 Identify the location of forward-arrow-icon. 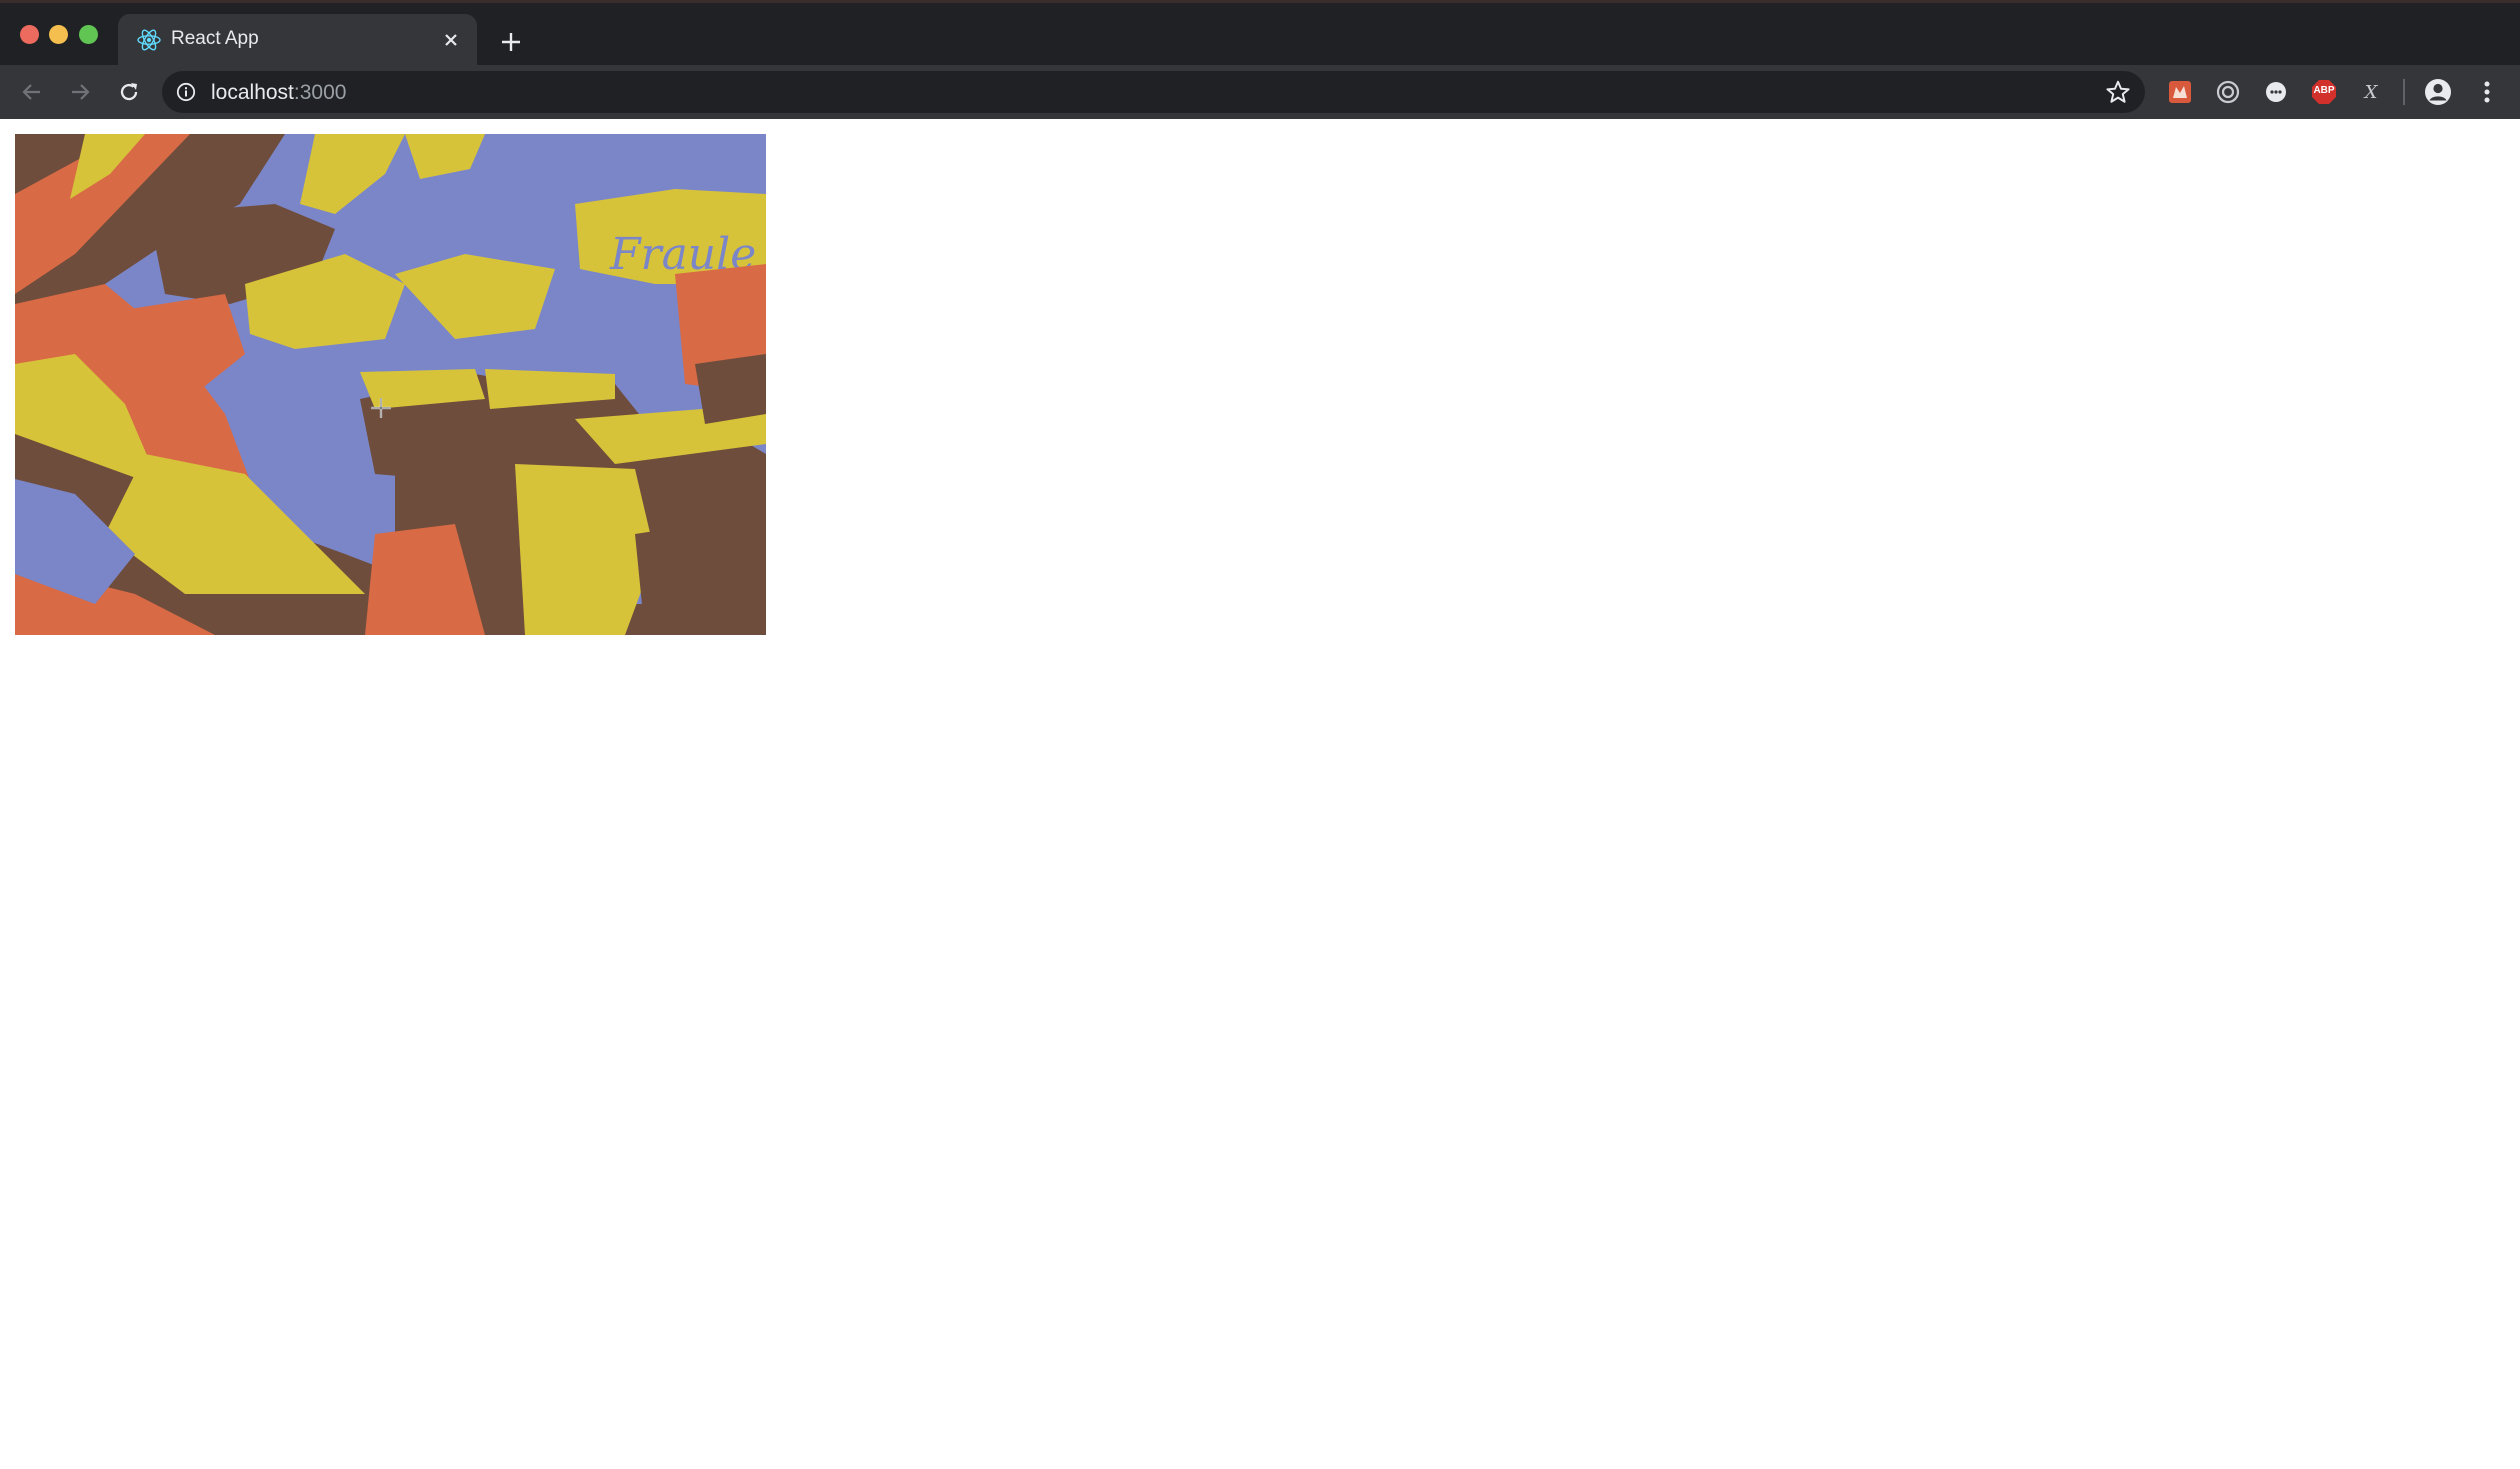
(80, 92).